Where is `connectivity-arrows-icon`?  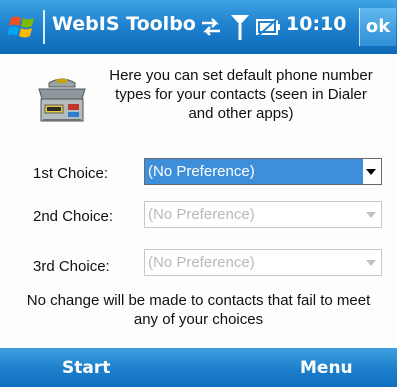
connectivity-arrows-icon is located at coordinates (211, 27).